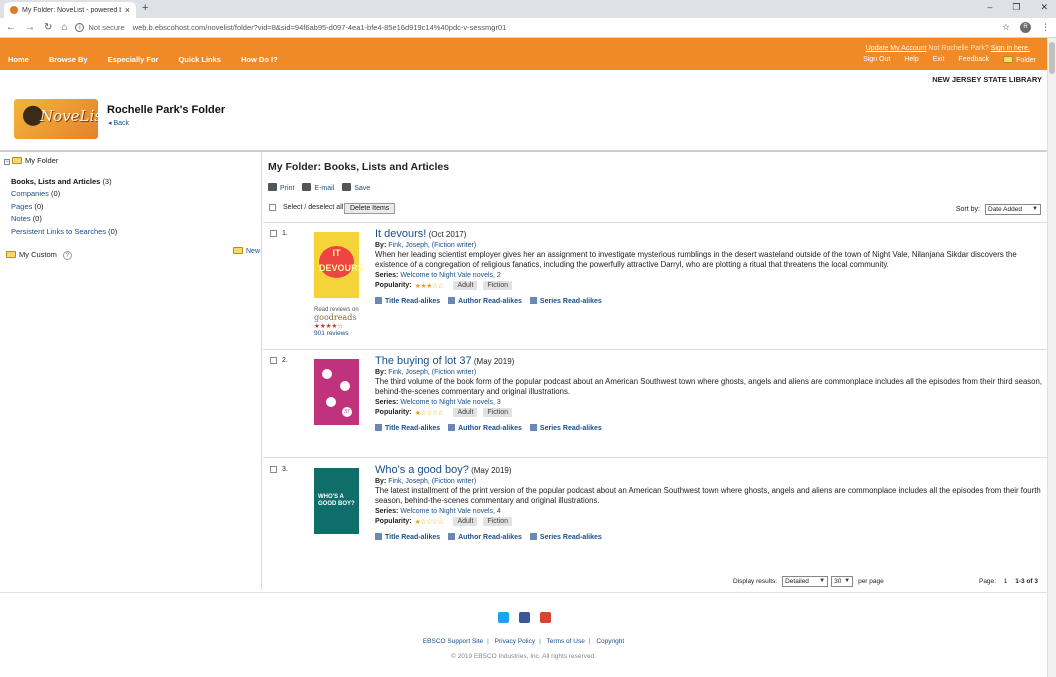 This screenshot has width=1056, height=677. I want to click on delete-items-button: Delete Items, so click(370, 208).